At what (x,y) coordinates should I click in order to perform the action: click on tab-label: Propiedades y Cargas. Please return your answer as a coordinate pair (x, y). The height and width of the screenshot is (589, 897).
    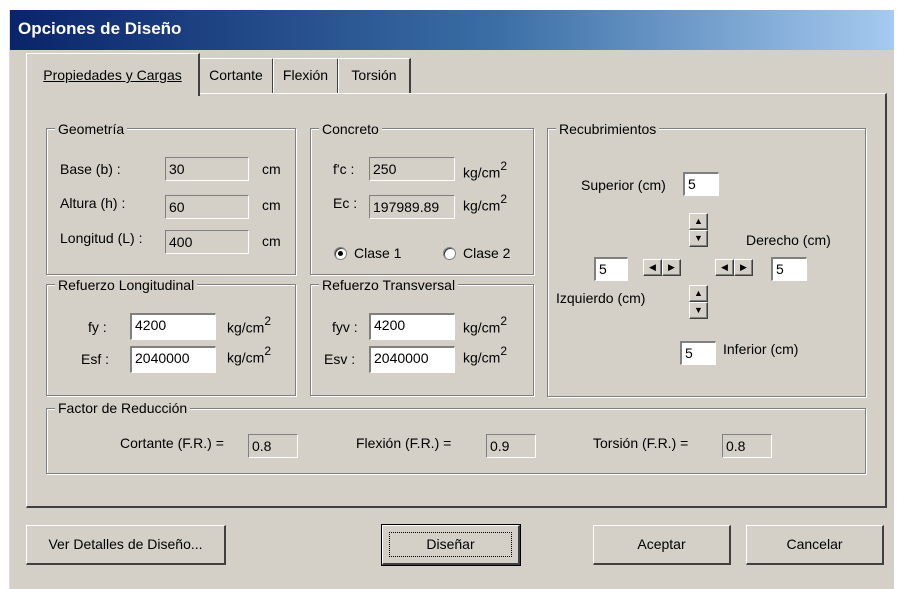
    Looking at the image, I should click on (112, 75).